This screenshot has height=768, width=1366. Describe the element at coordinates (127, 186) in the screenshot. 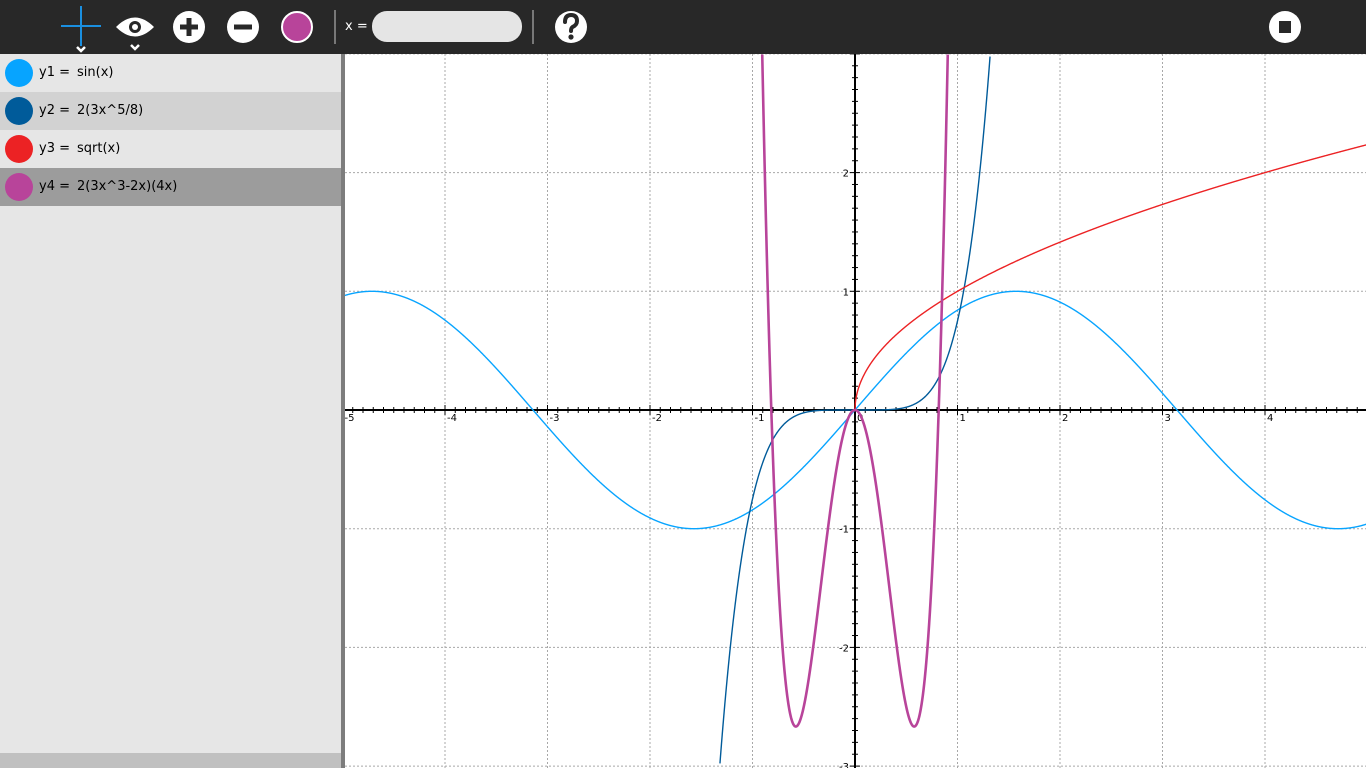

I see `function-expression: 2(3x^3-2x)(4x)` at that location.